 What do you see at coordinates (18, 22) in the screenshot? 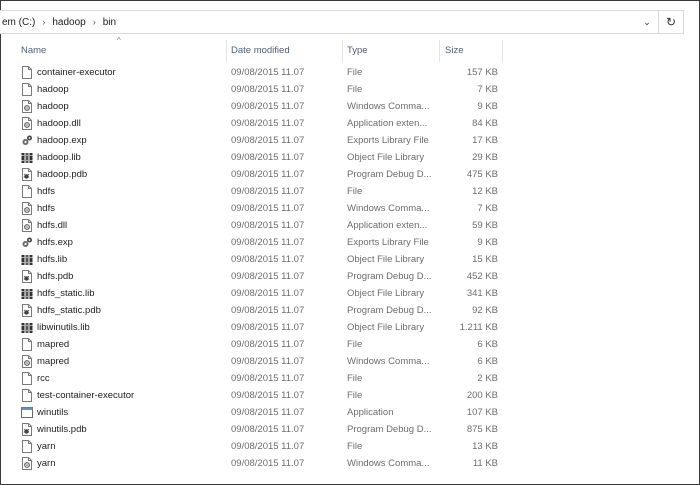
I see `breadcrumb-drive: em (C:)` at bounding box center [18, 22].